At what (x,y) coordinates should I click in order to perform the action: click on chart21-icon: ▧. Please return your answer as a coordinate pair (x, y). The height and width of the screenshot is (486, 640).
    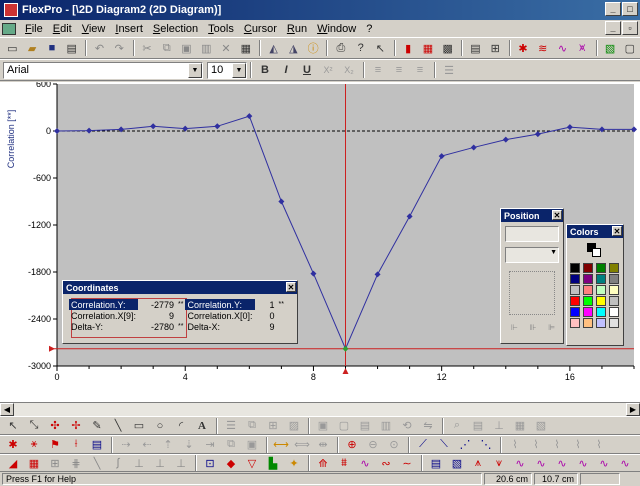
    Looking at the image, I should click on (457, 463).